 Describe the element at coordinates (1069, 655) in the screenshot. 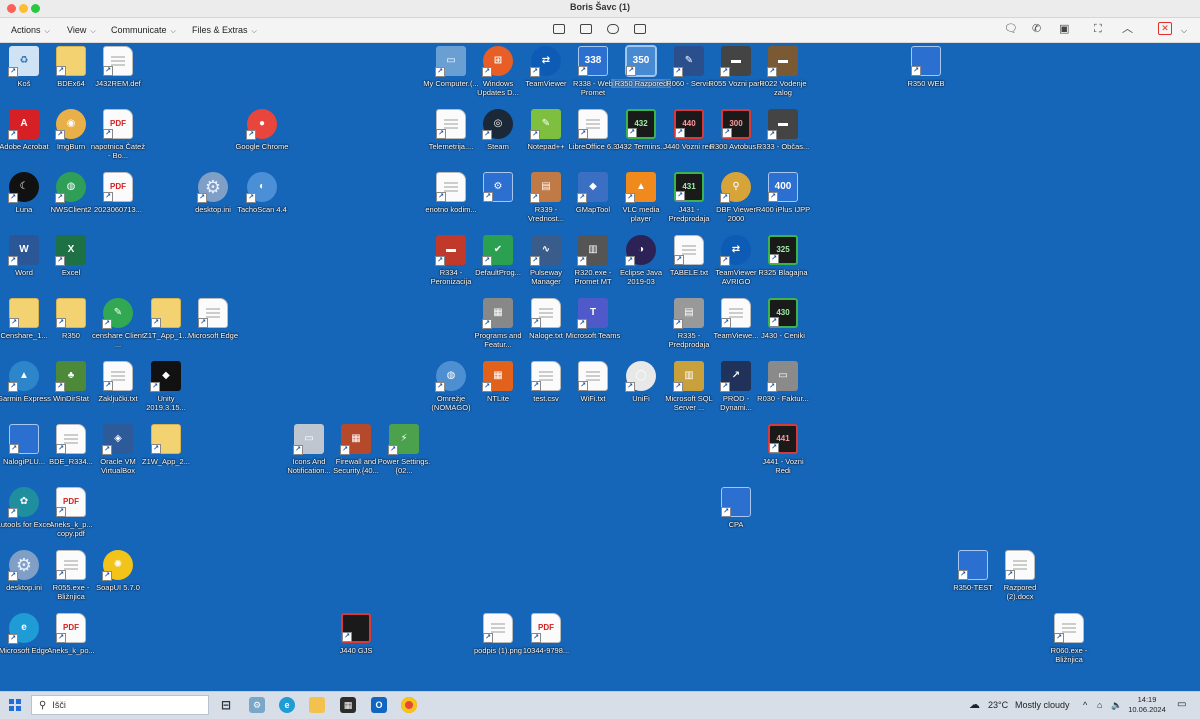

I see `desktop-icon-label: R060.exe - Bližnjica` at that location.